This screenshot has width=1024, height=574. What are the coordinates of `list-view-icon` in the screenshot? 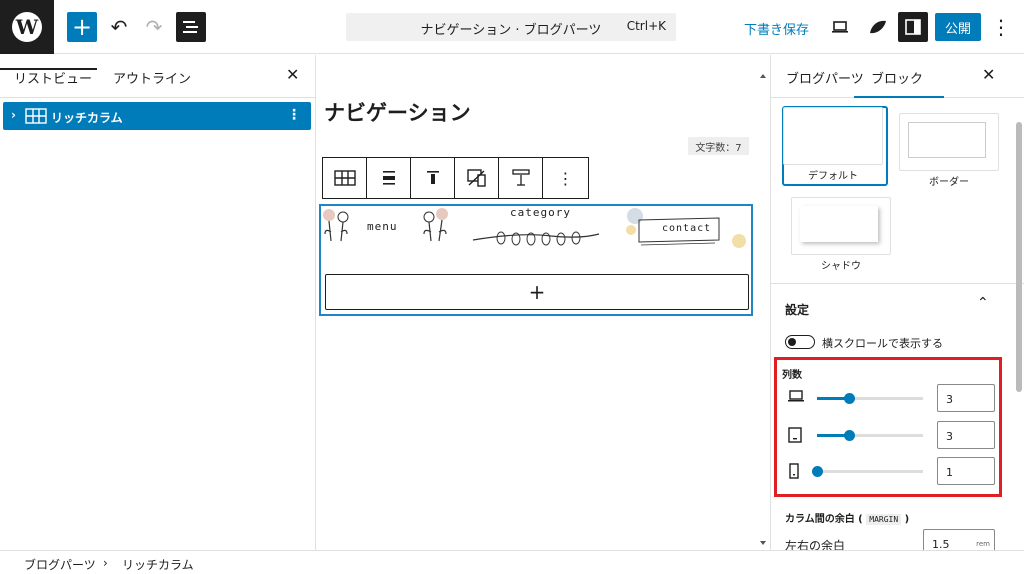 It's located at (190, 27).